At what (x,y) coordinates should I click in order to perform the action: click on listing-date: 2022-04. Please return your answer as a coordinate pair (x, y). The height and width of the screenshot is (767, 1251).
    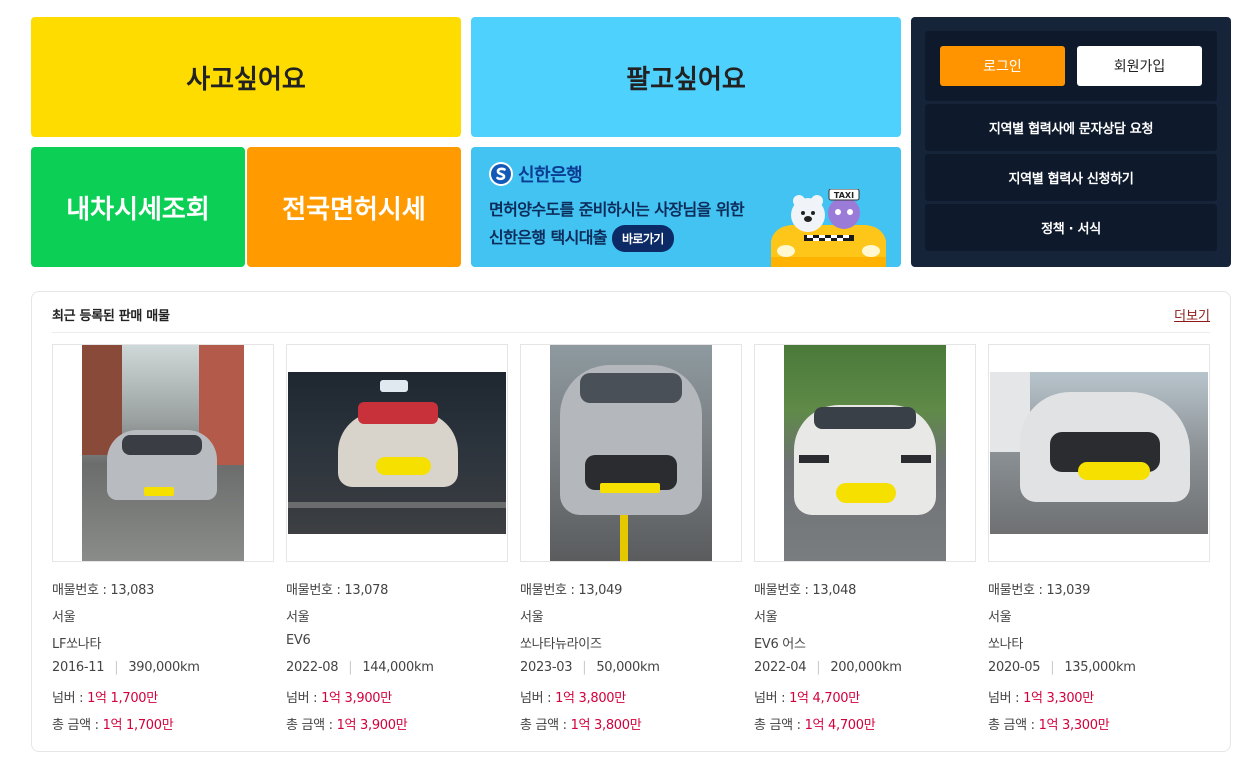
    Looking at the image, I should click on (780, 667).